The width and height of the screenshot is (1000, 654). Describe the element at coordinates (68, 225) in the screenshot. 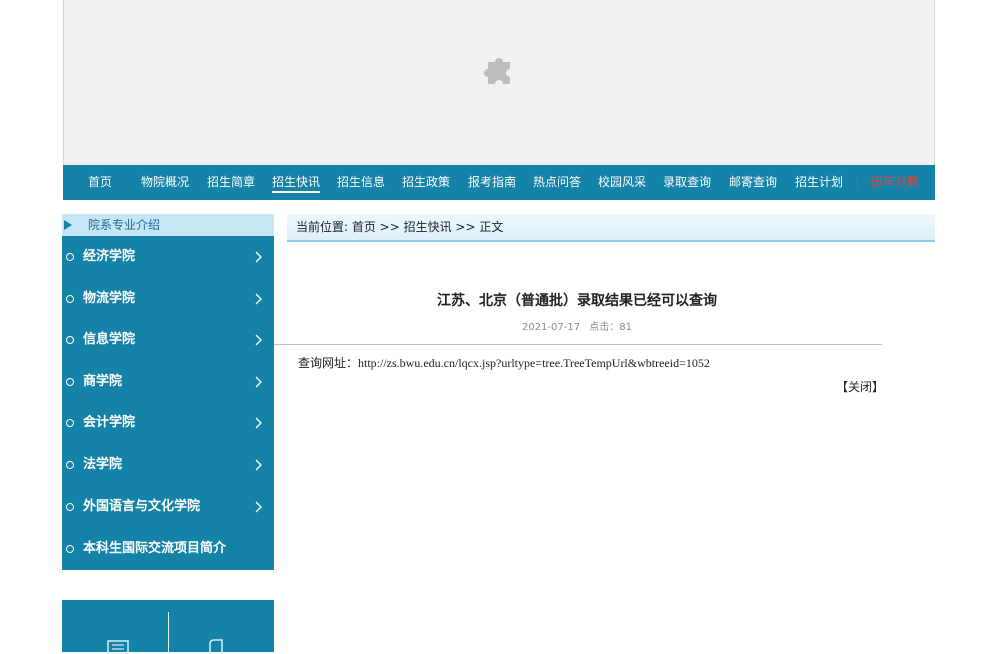

I see `triangle-right-icon` at that location.